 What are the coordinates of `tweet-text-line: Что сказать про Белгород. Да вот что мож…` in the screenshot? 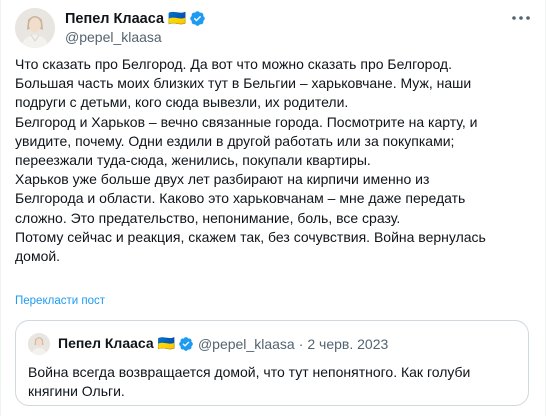 It's located at (233, 64).